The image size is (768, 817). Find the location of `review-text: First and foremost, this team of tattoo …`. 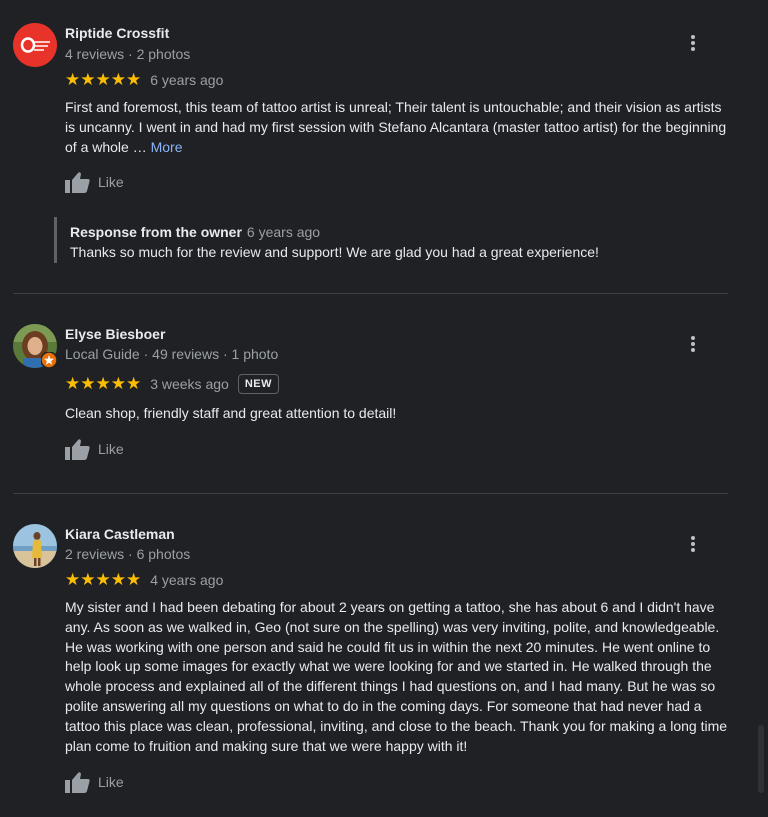

review-text: First and foremost, this team of tattoo … is located at coordinates (400, 127).